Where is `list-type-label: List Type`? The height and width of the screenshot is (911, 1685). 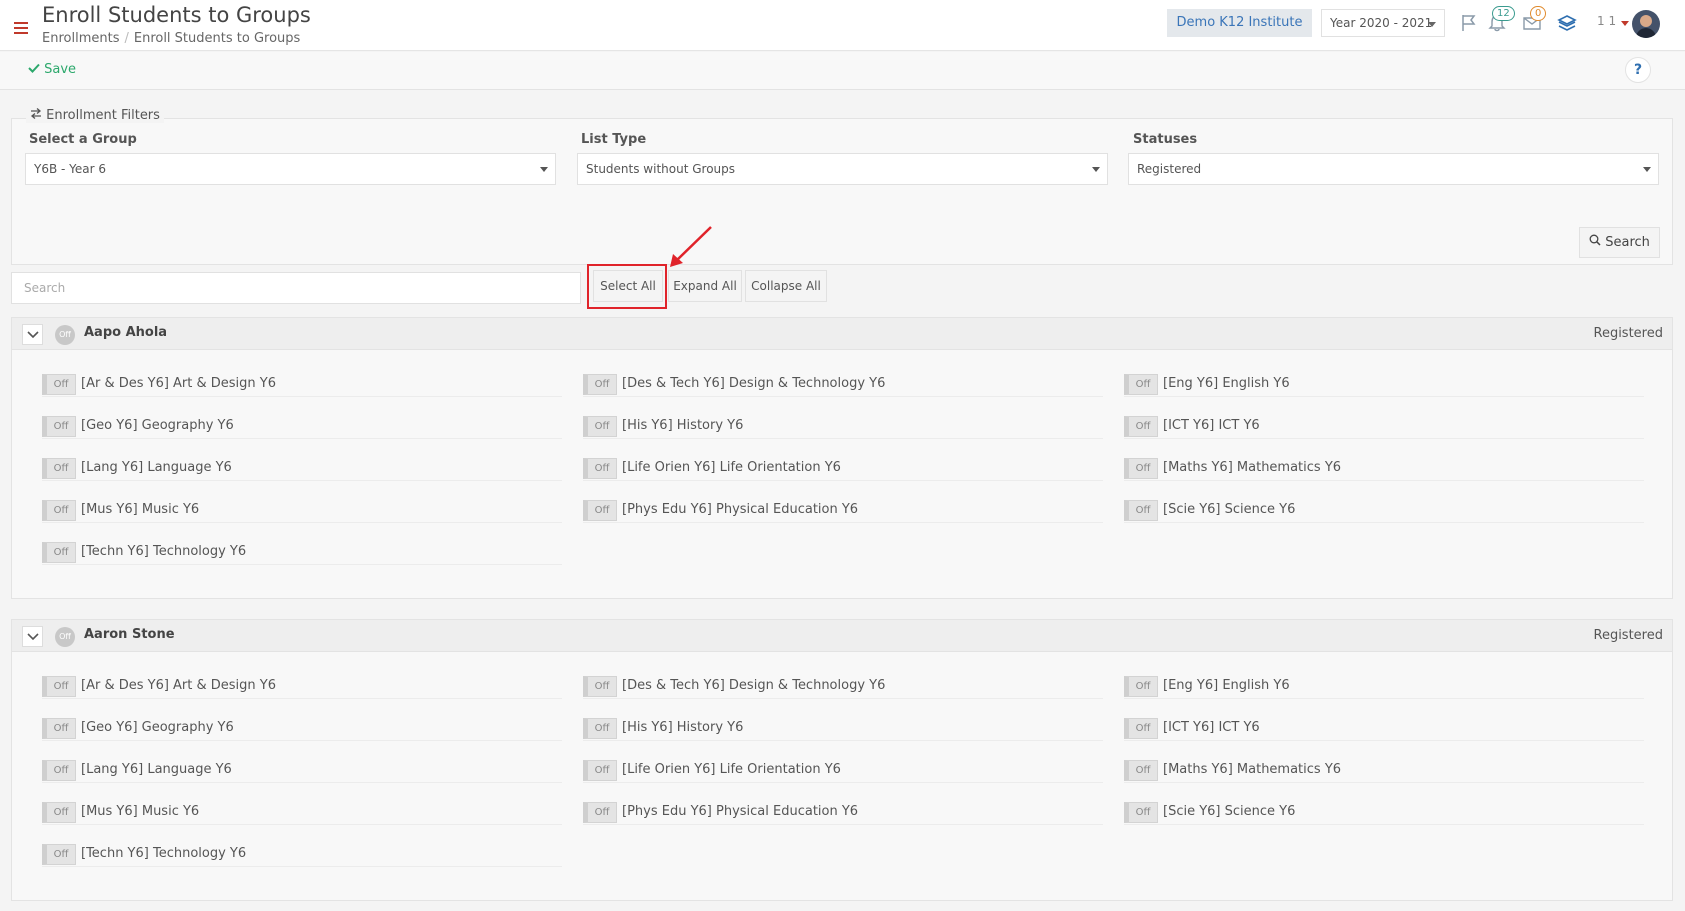 list-type-label: List Type is located at coordinates (614, 139).